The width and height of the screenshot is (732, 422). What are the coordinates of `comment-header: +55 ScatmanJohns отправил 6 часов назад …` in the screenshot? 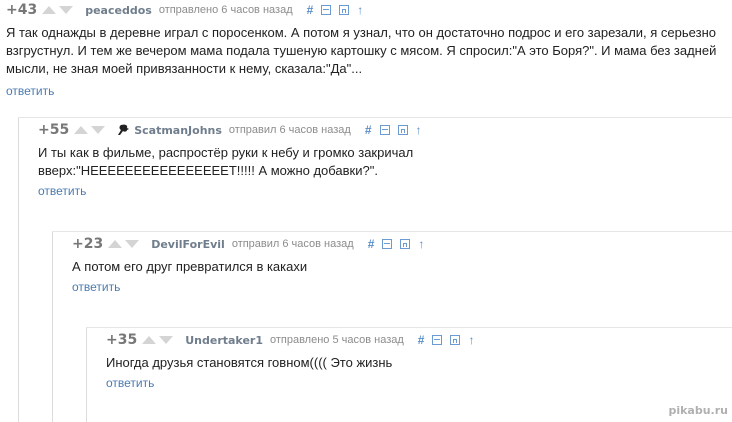 It's located at (385, 130).